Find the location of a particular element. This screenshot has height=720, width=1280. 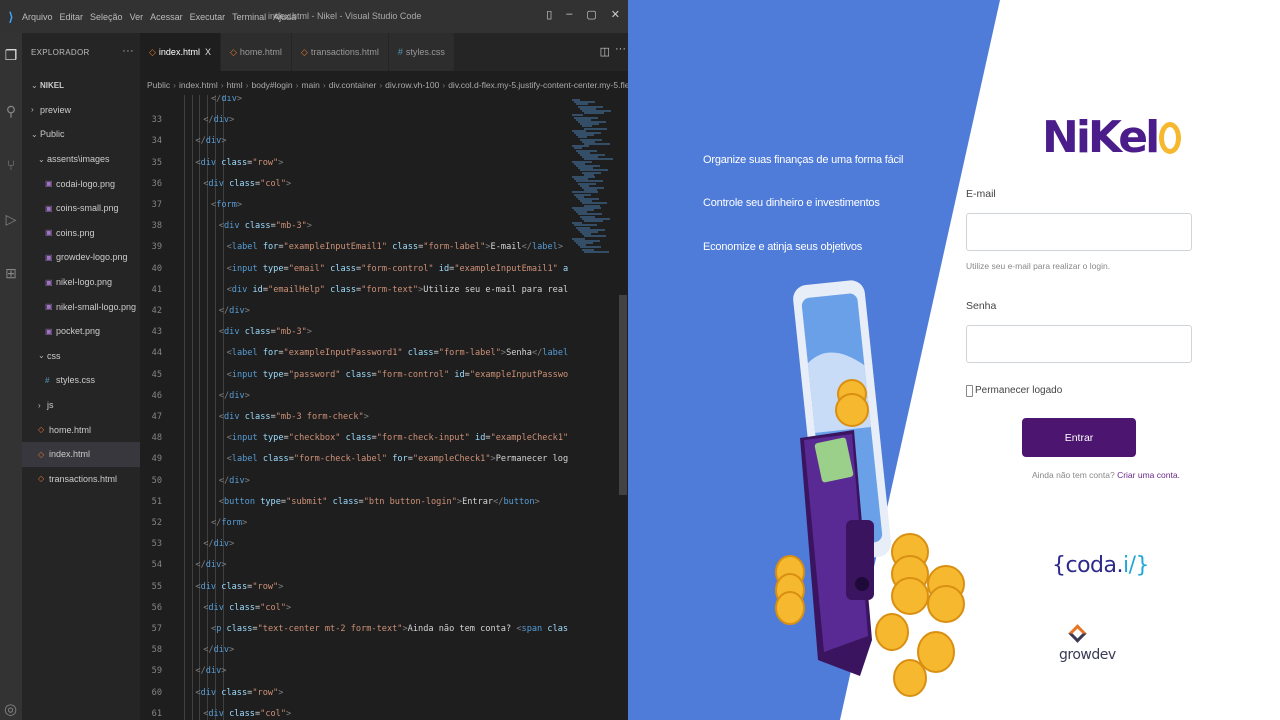

tab-more-icon: ··· is located at coordinates (620, 49).